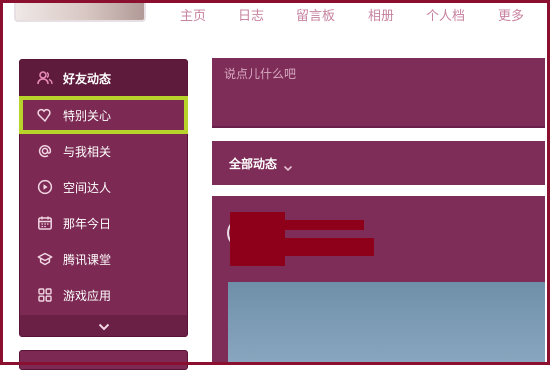 This screenshot has height=370, width=550. I want to click on nav-home: 主页, so click(193, 14).